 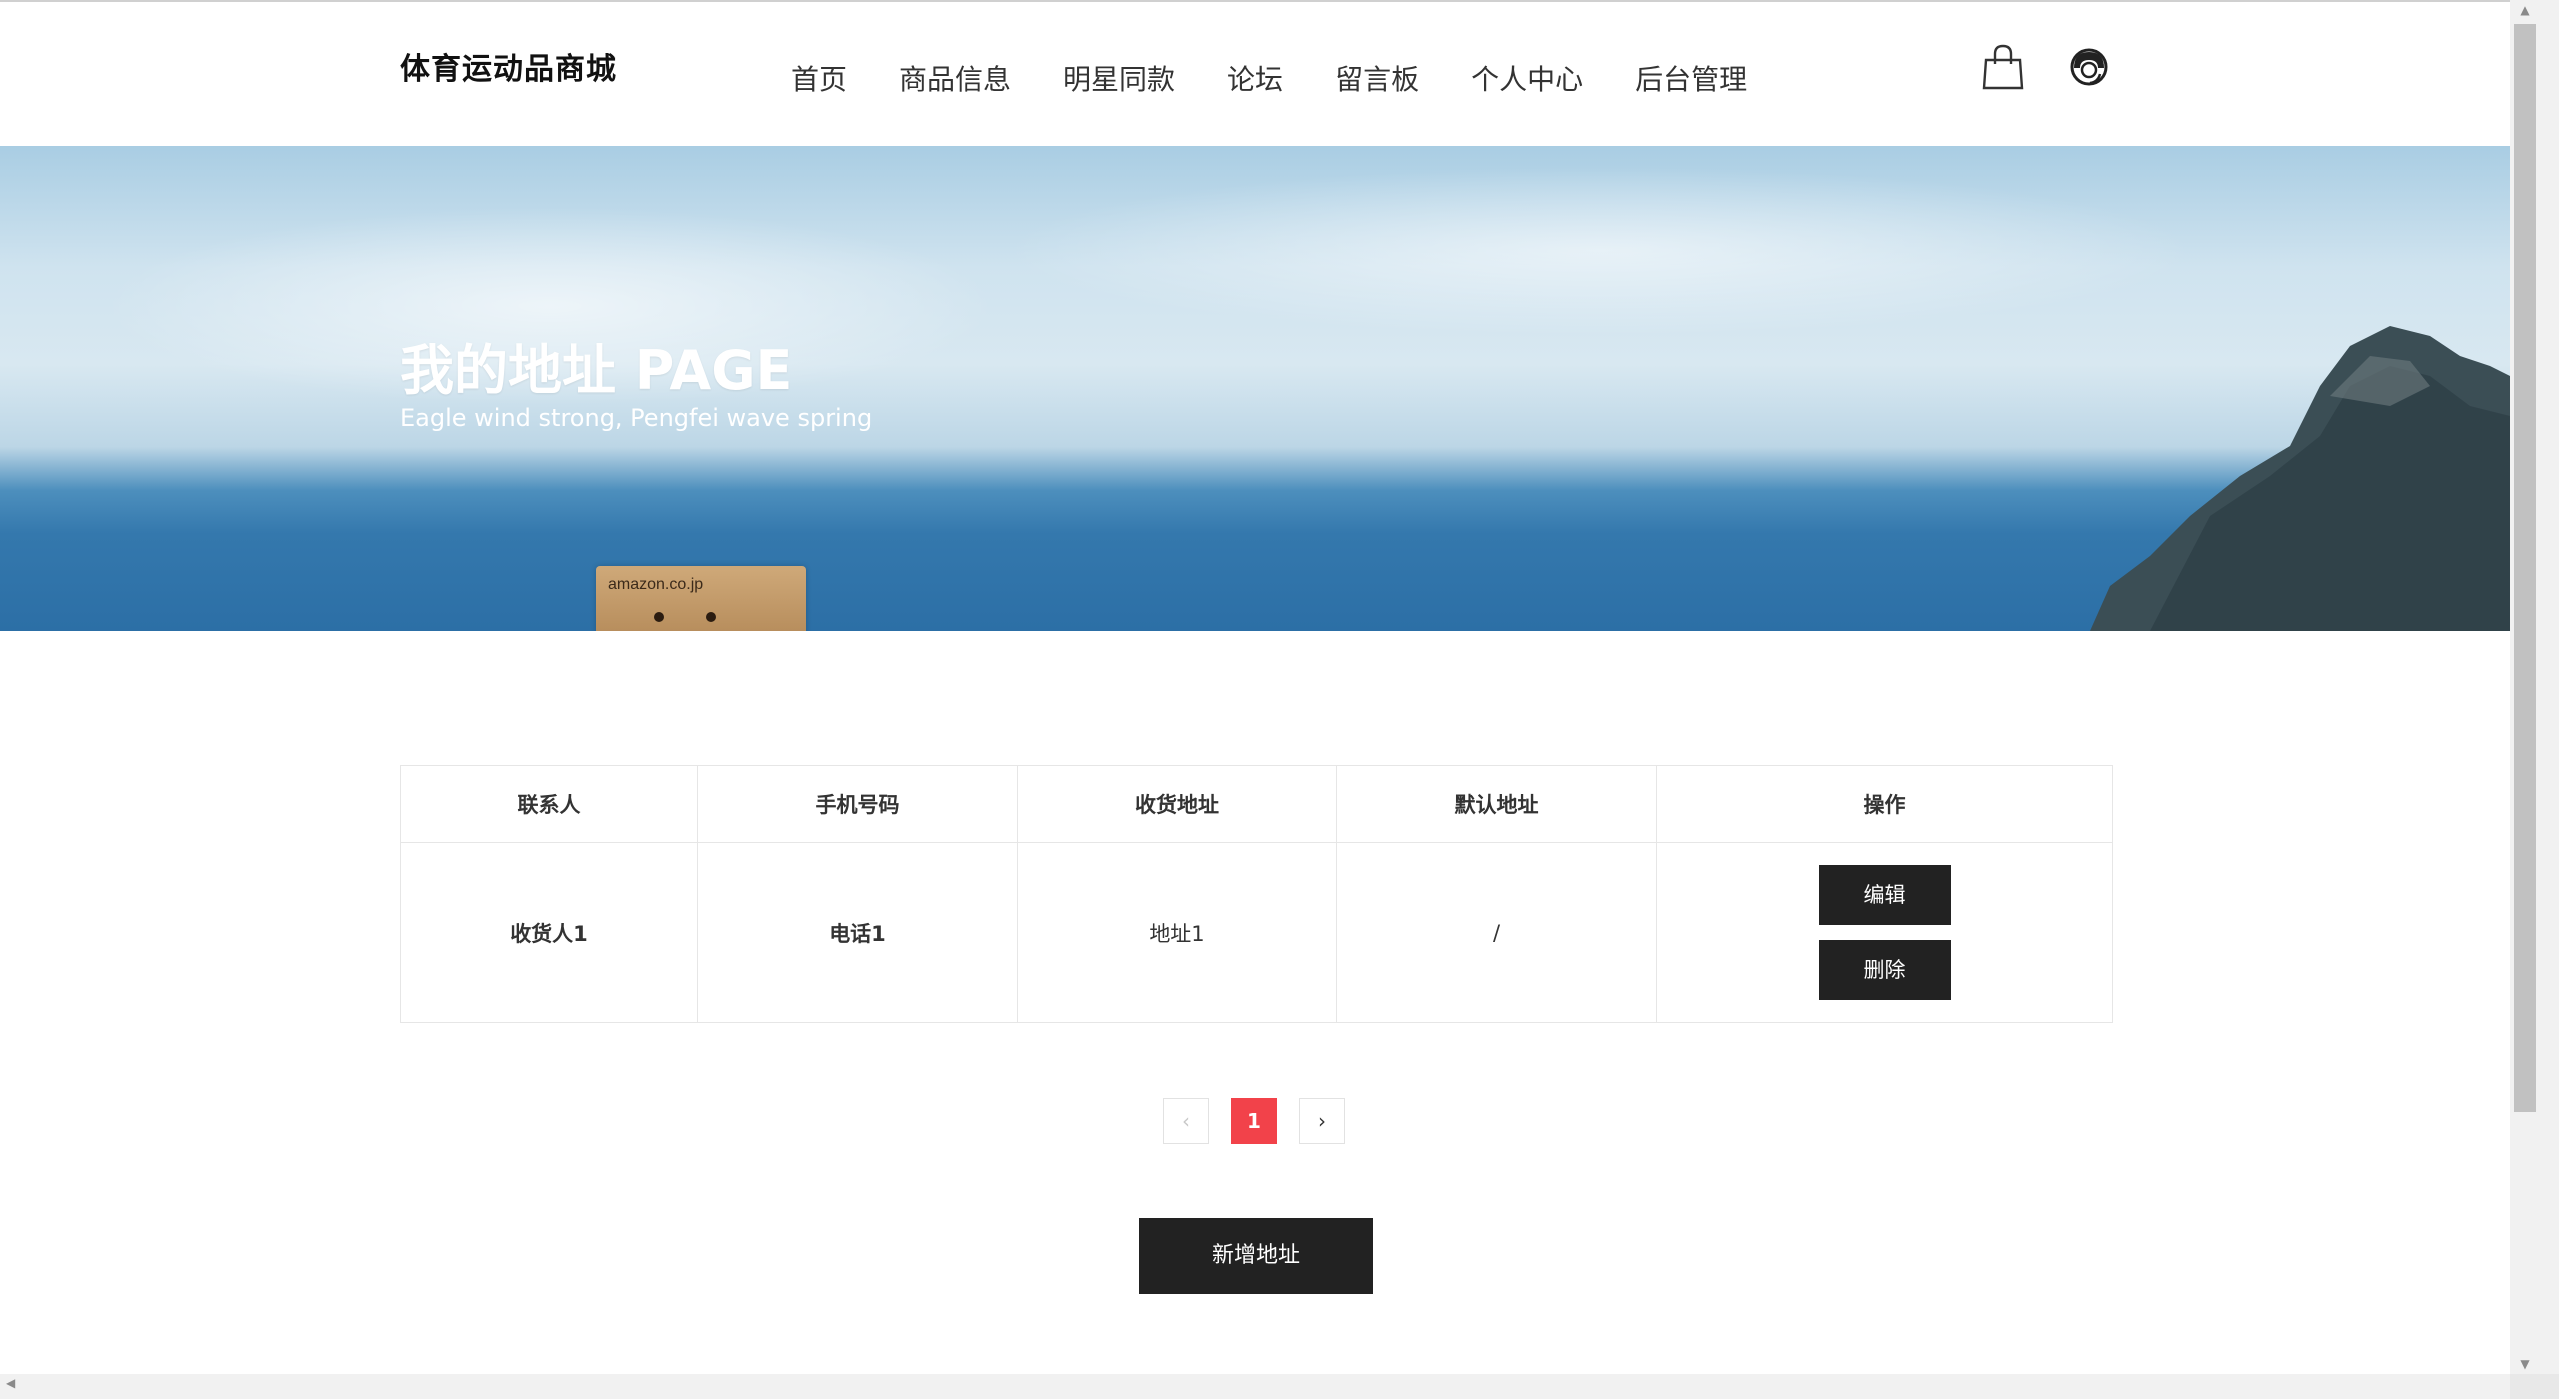 What do you see at coordinates (636, 418) in the screenshot?
I see `page-subtitle: Eagle wind strong, Pengfei wave spring` at bounding box center [636, 418].